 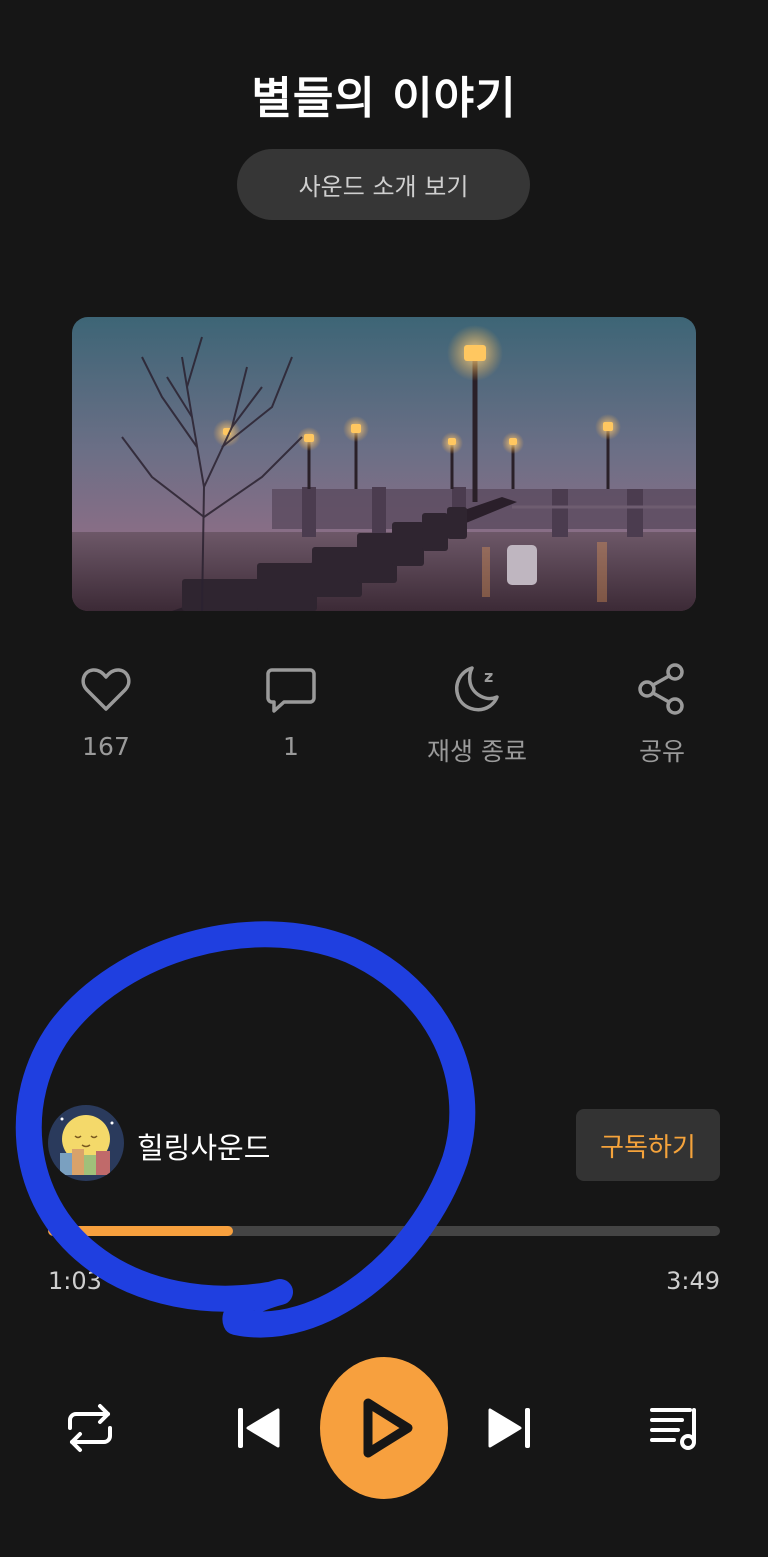 I want to click on share-action: 공유, so click(x=662, y=714).